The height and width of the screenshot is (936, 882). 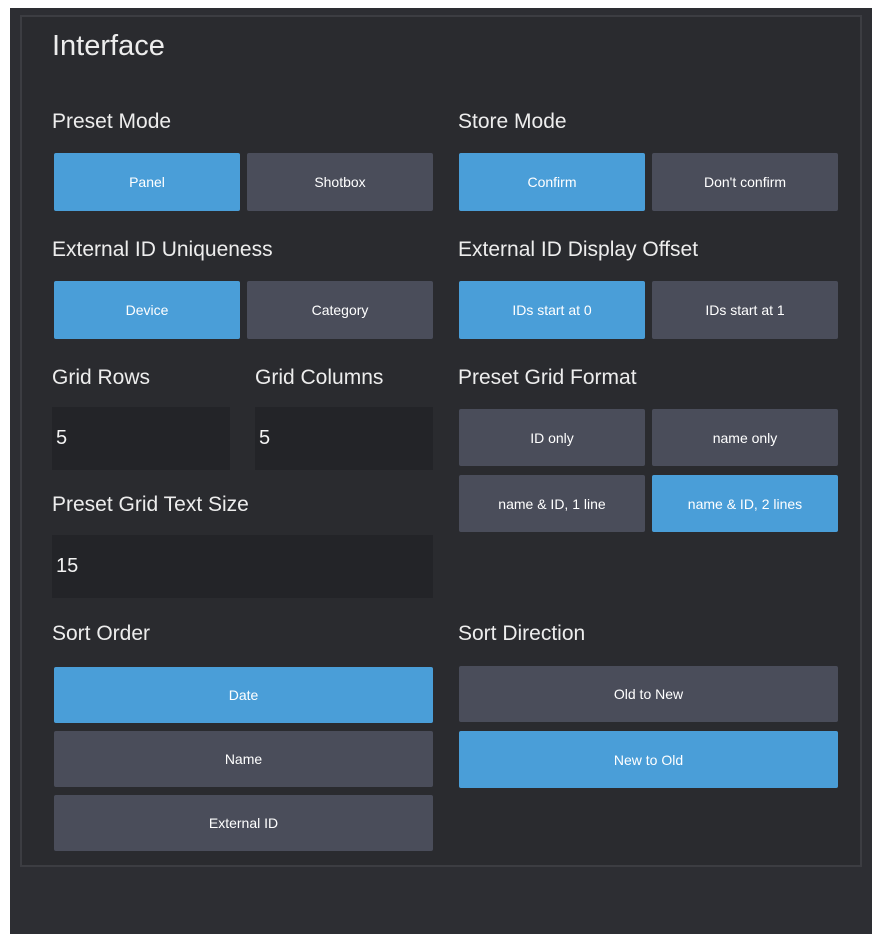 What do you see at coordinates (648, 759) in the screenshot?
I see `sort-direction-new-to-old-button: New to Old` at bounding box center [648, 759].